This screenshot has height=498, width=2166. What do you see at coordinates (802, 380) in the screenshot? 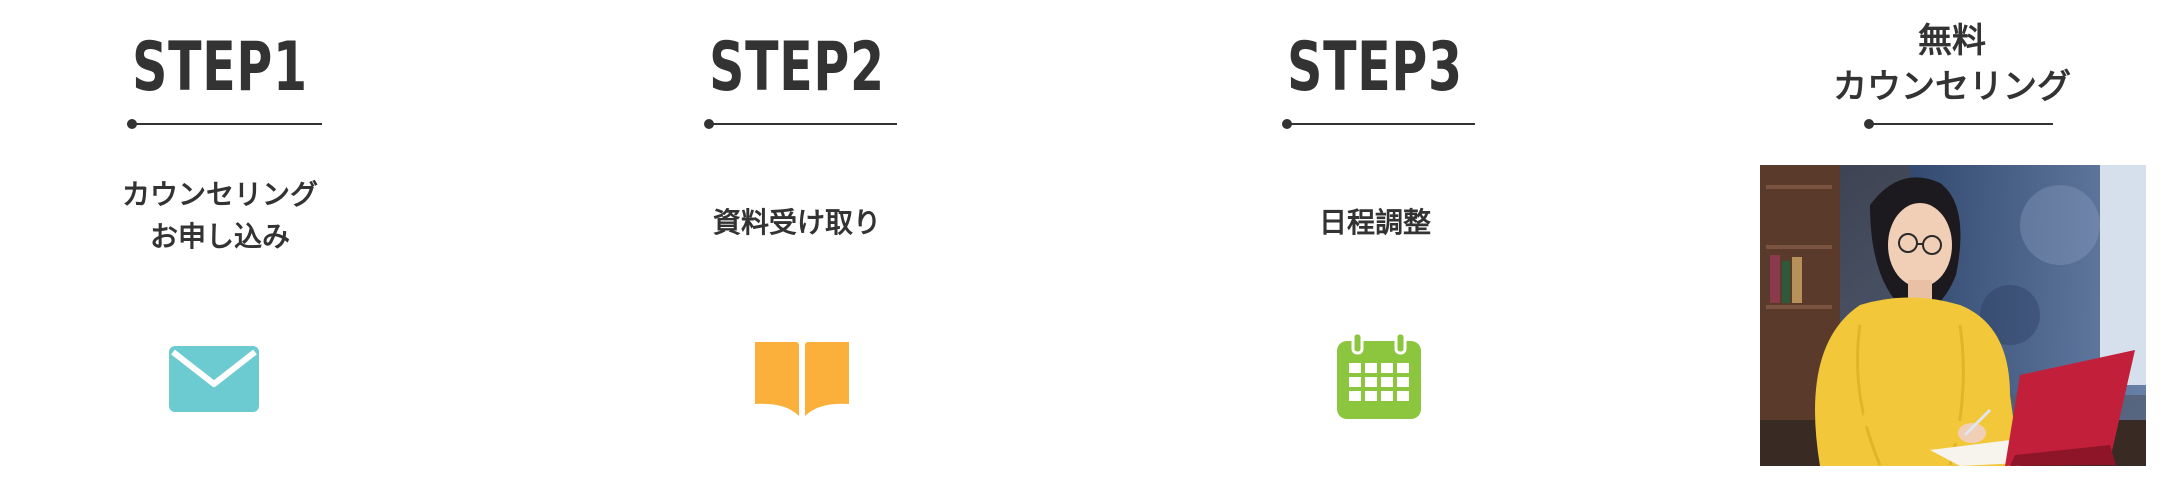
I see `open-book-icon` at bounding box center [802, 380].